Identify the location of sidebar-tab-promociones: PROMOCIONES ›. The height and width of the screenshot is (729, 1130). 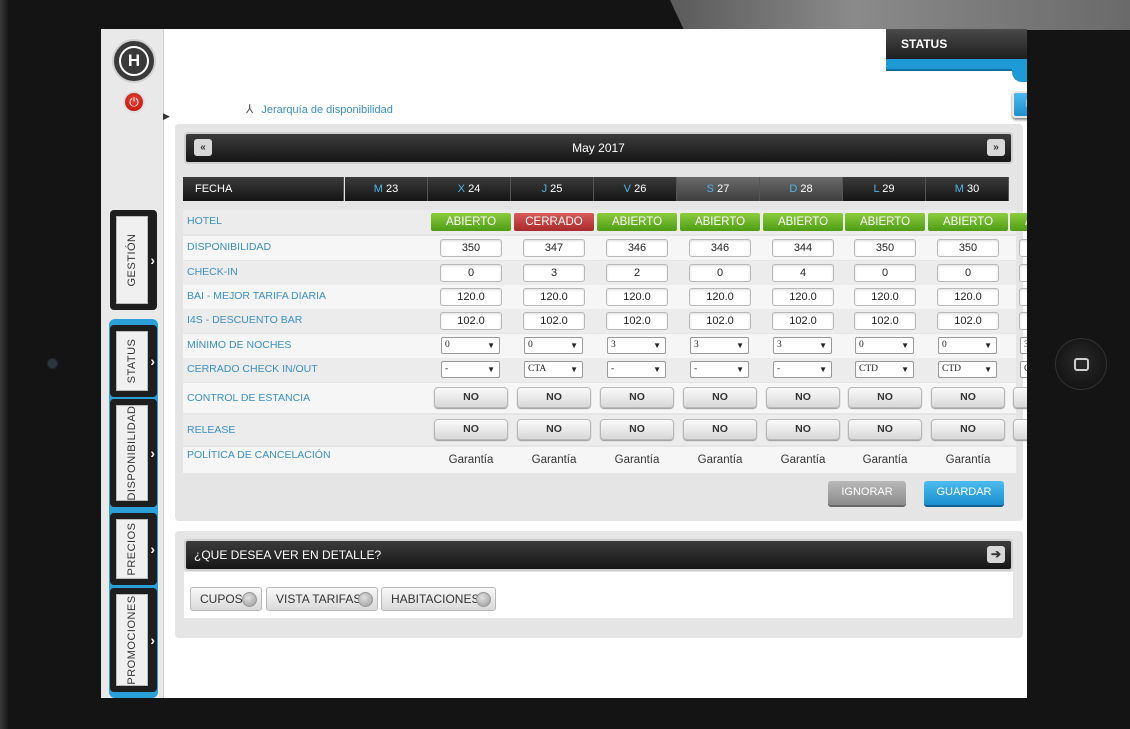
(133, 640).